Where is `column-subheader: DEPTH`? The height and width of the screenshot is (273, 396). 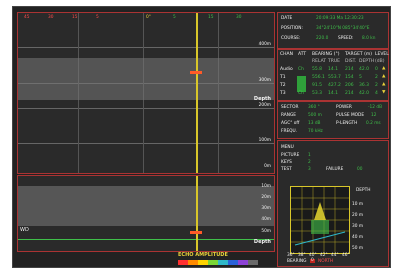 column-subheader: DEPTH is located at coordinates (367, 61).